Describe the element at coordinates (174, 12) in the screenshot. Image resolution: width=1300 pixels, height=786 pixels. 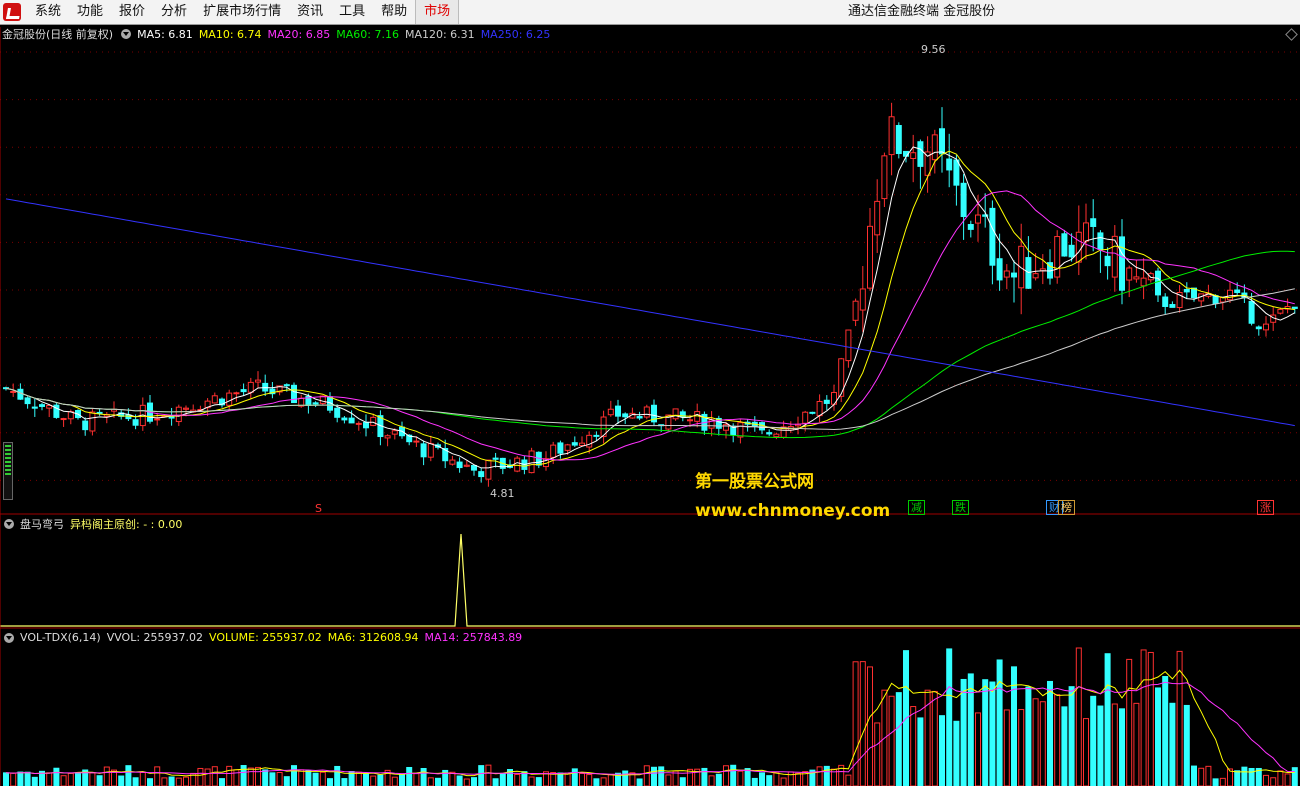
I see `menu-item-analysis: 分析` at that location.